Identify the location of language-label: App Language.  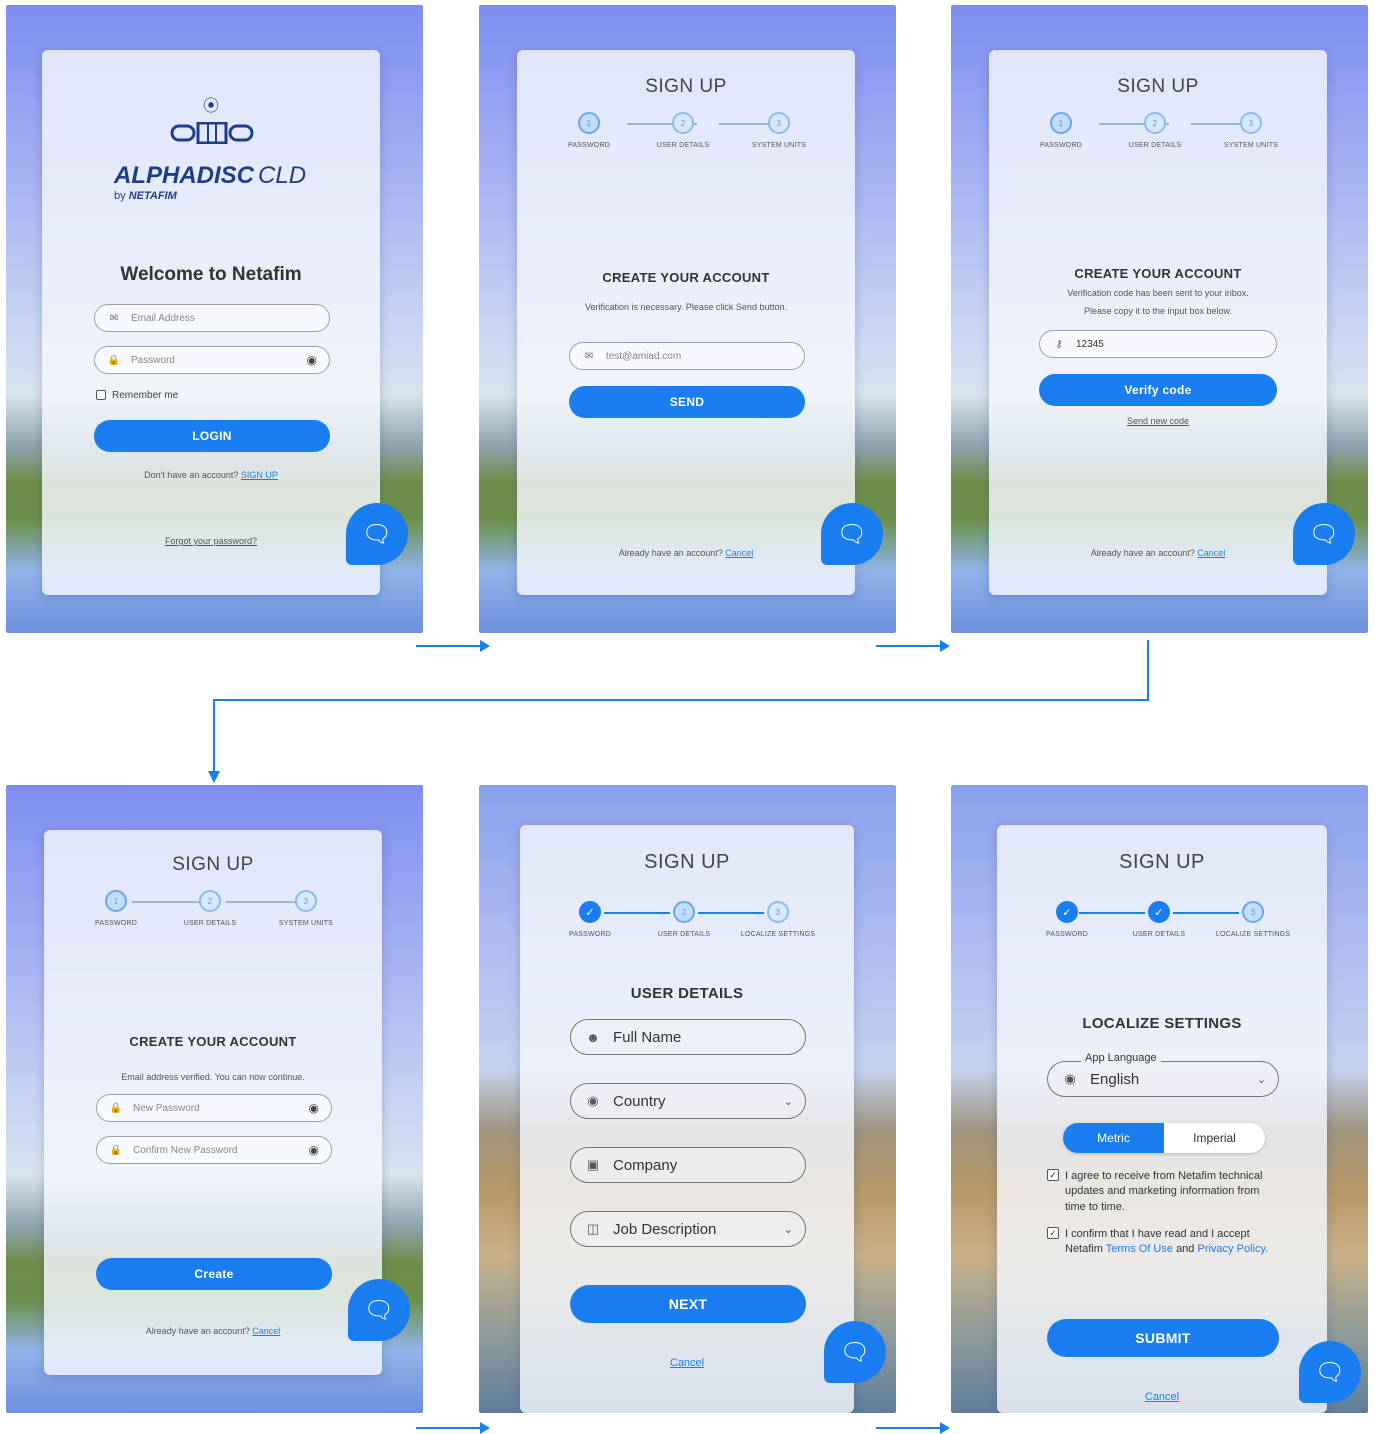
(1121, 1058).